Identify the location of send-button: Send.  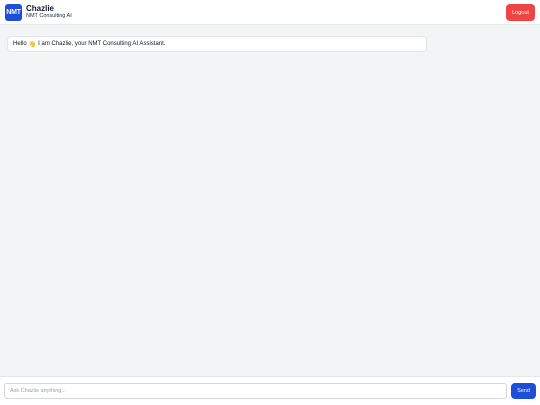
(523, 391).